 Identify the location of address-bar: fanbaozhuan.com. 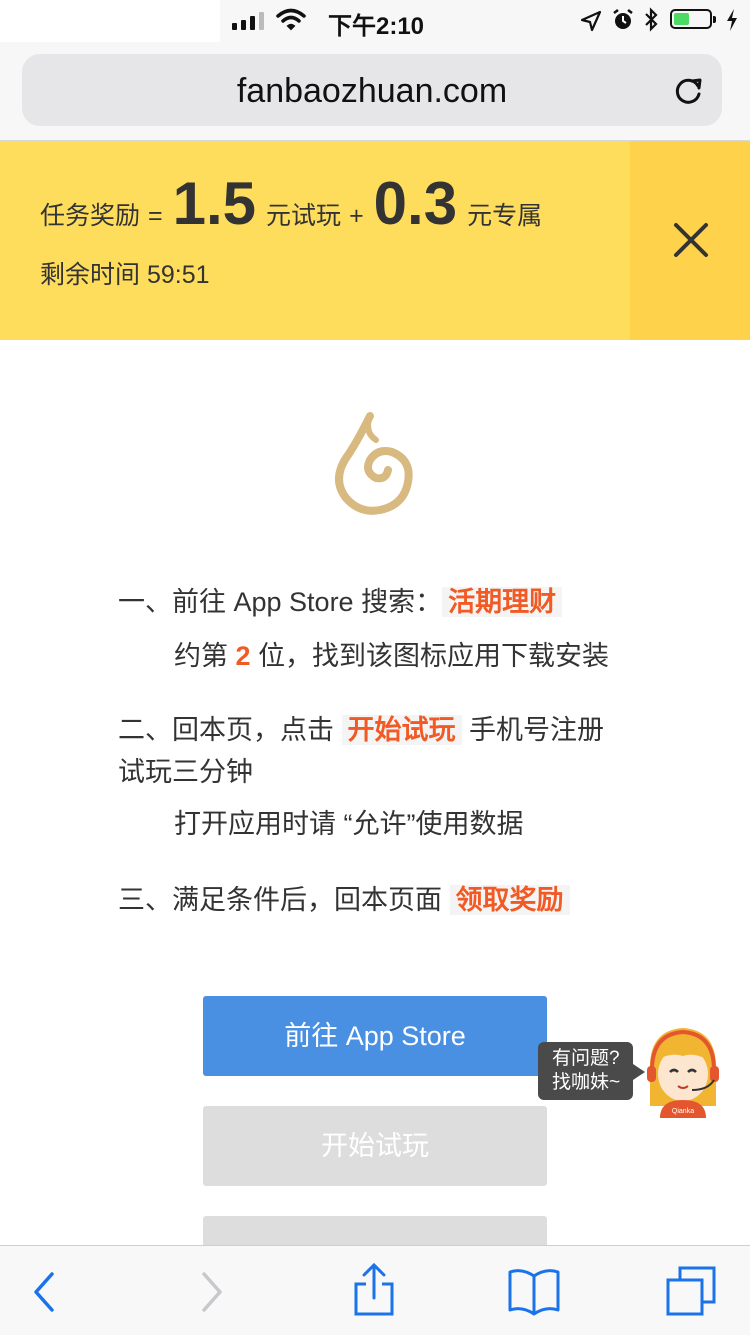
(372, 90).